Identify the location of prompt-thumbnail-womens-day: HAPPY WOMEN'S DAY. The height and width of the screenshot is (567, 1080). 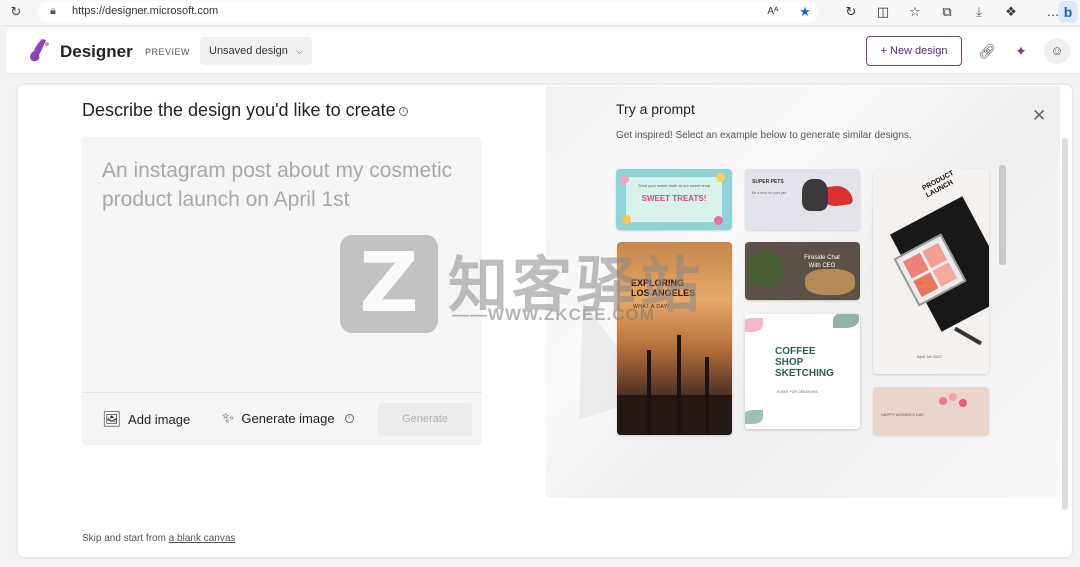
(931, 411).